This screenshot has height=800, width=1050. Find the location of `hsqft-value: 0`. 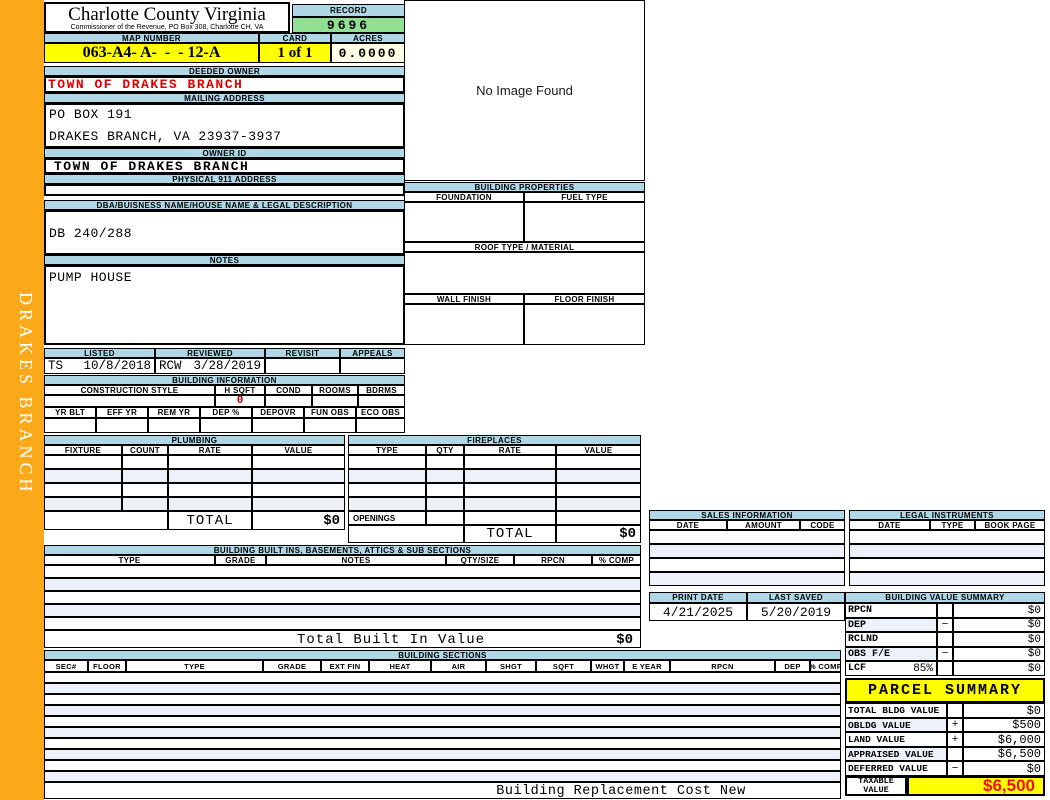

hsqft-value: 0 is located at coordinates (240, 401).